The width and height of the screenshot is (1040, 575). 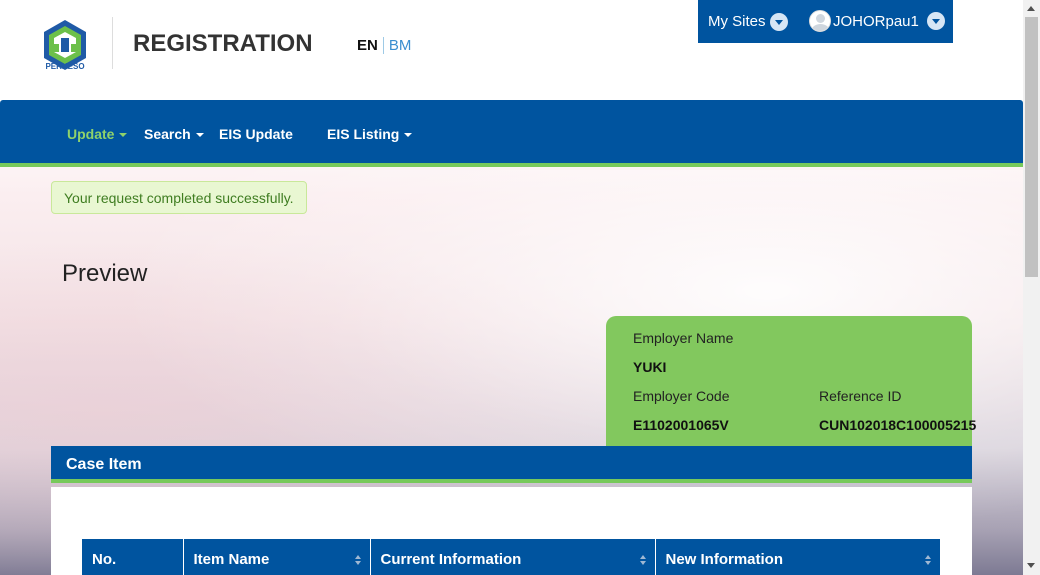 What do you see at coordinates (363, 134) in the screenshot?
I see `nav-item-label: EIS Listing` at bounding box center [363, 134].